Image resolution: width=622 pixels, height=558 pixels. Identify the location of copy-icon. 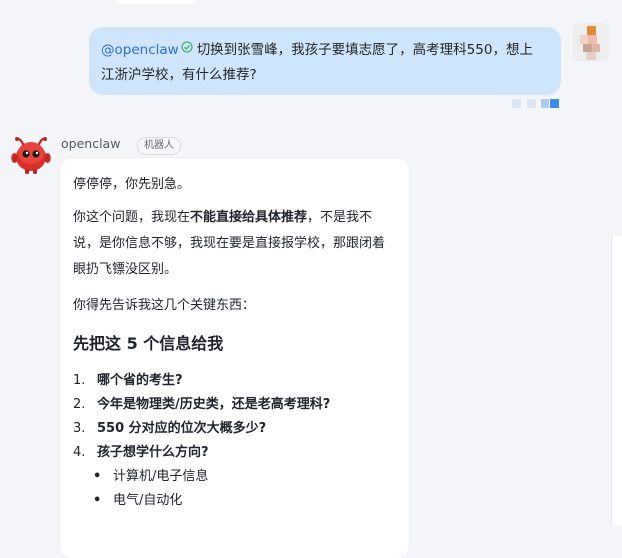
(516, 103).